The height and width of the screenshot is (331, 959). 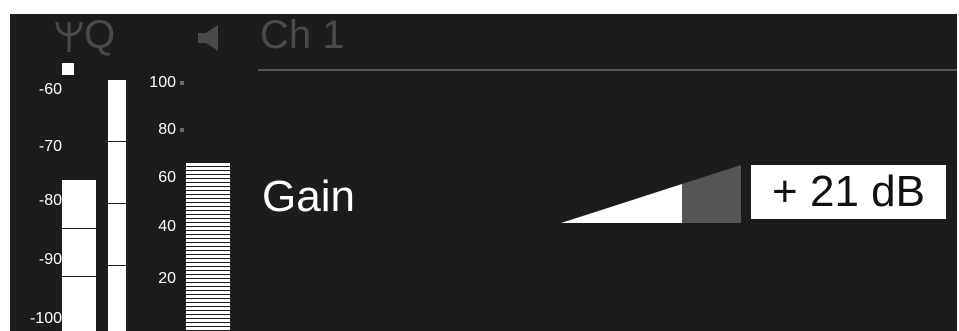 I want to click on gain-value: + 21 dB, so click(x=848, y=191).